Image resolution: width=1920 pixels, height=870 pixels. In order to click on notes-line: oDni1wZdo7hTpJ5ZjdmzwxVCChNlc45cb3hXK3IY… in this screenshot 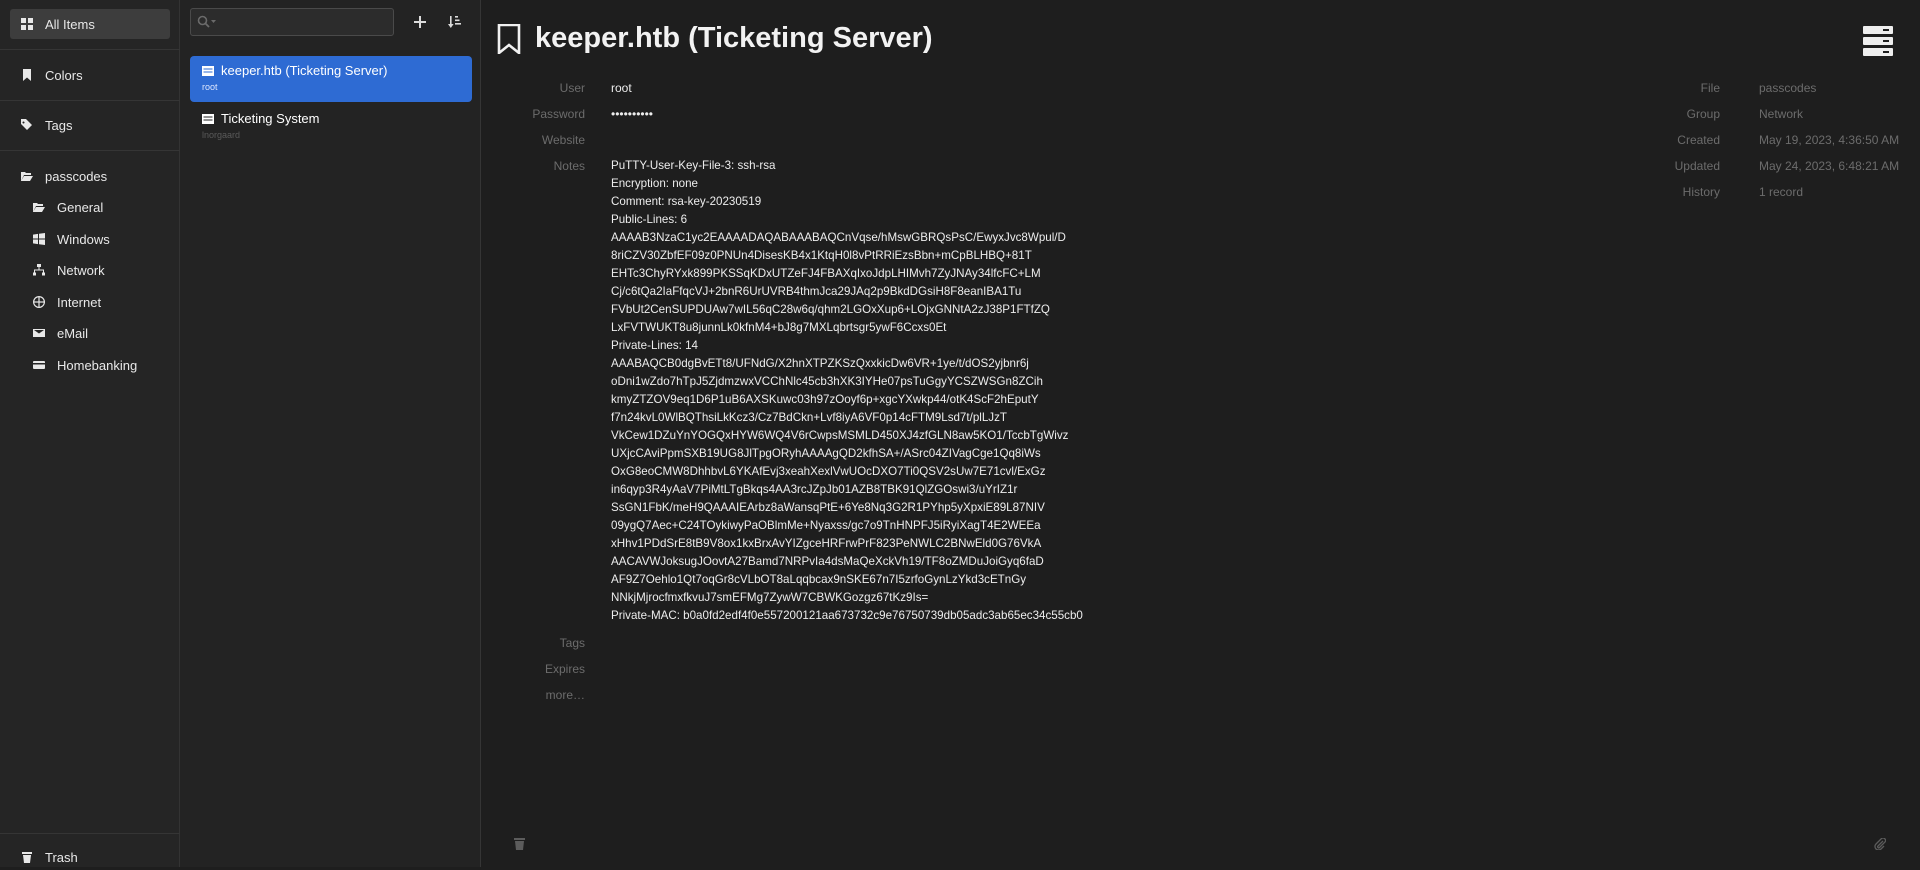, I will do `click(827, 381)`.